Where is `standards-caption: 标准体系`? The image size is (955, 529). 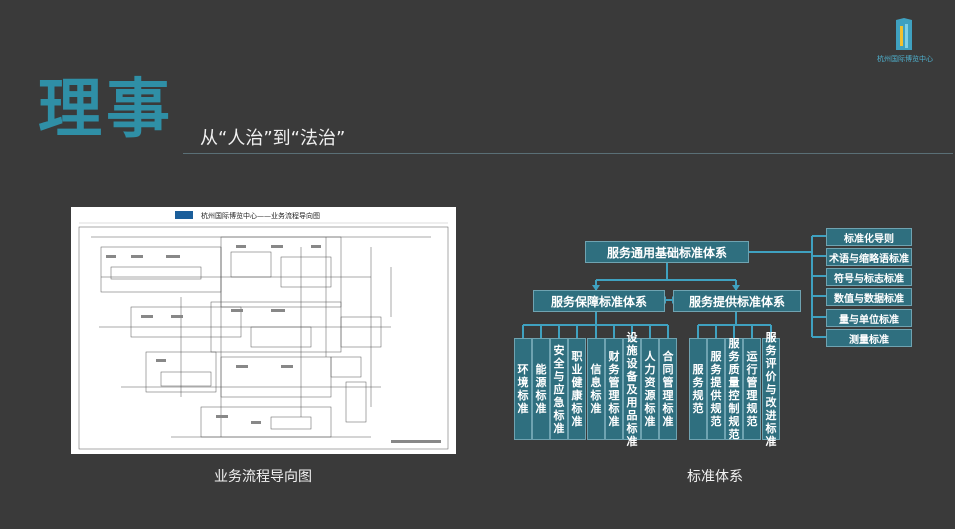
standards-caption: 标准体系 is located at coordinates (715, 477).